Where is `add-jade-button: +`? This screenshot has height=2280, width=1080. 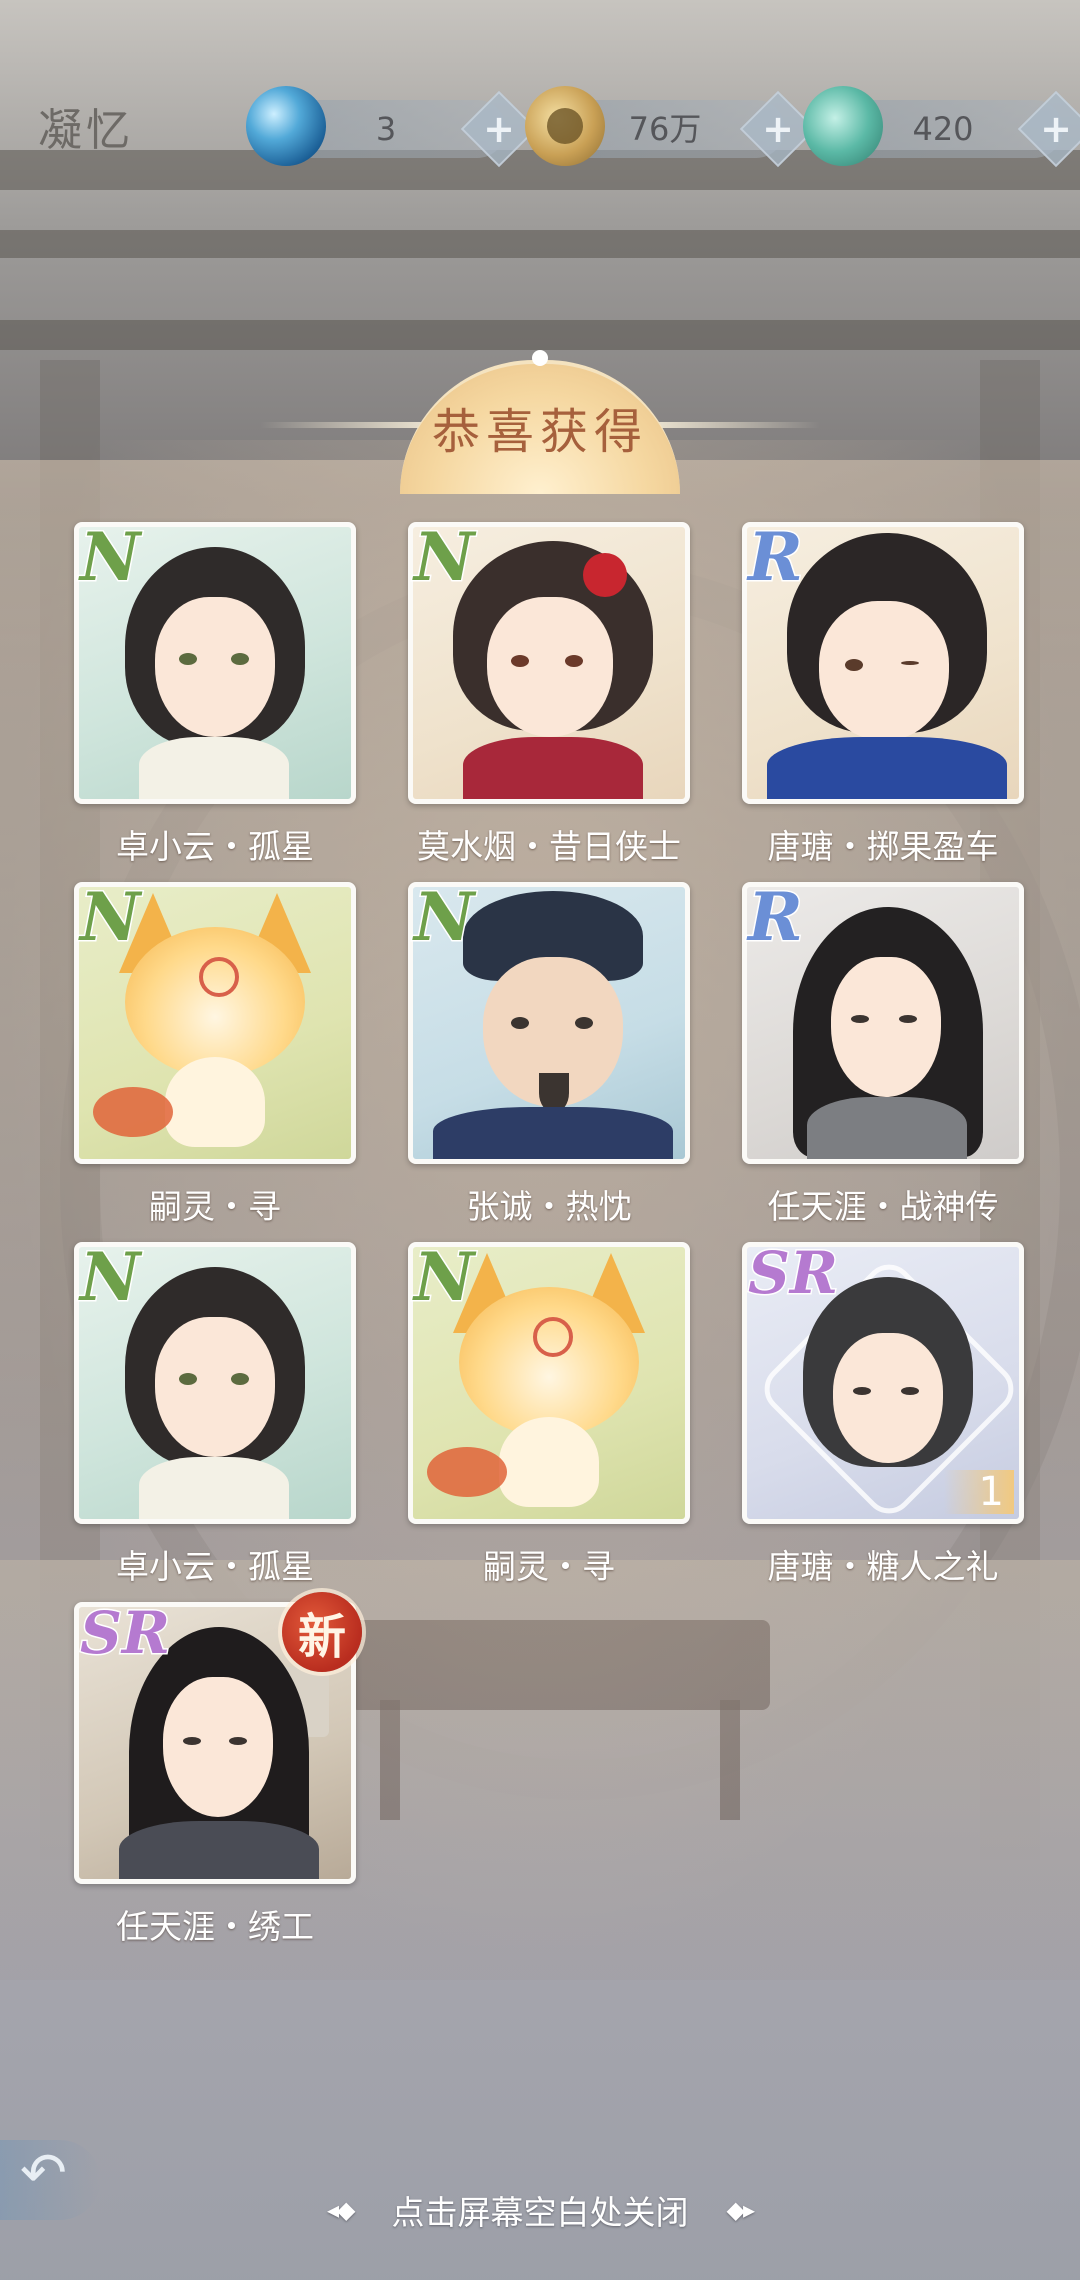 add-jade-button: + is located at coordinates (1048, 129).